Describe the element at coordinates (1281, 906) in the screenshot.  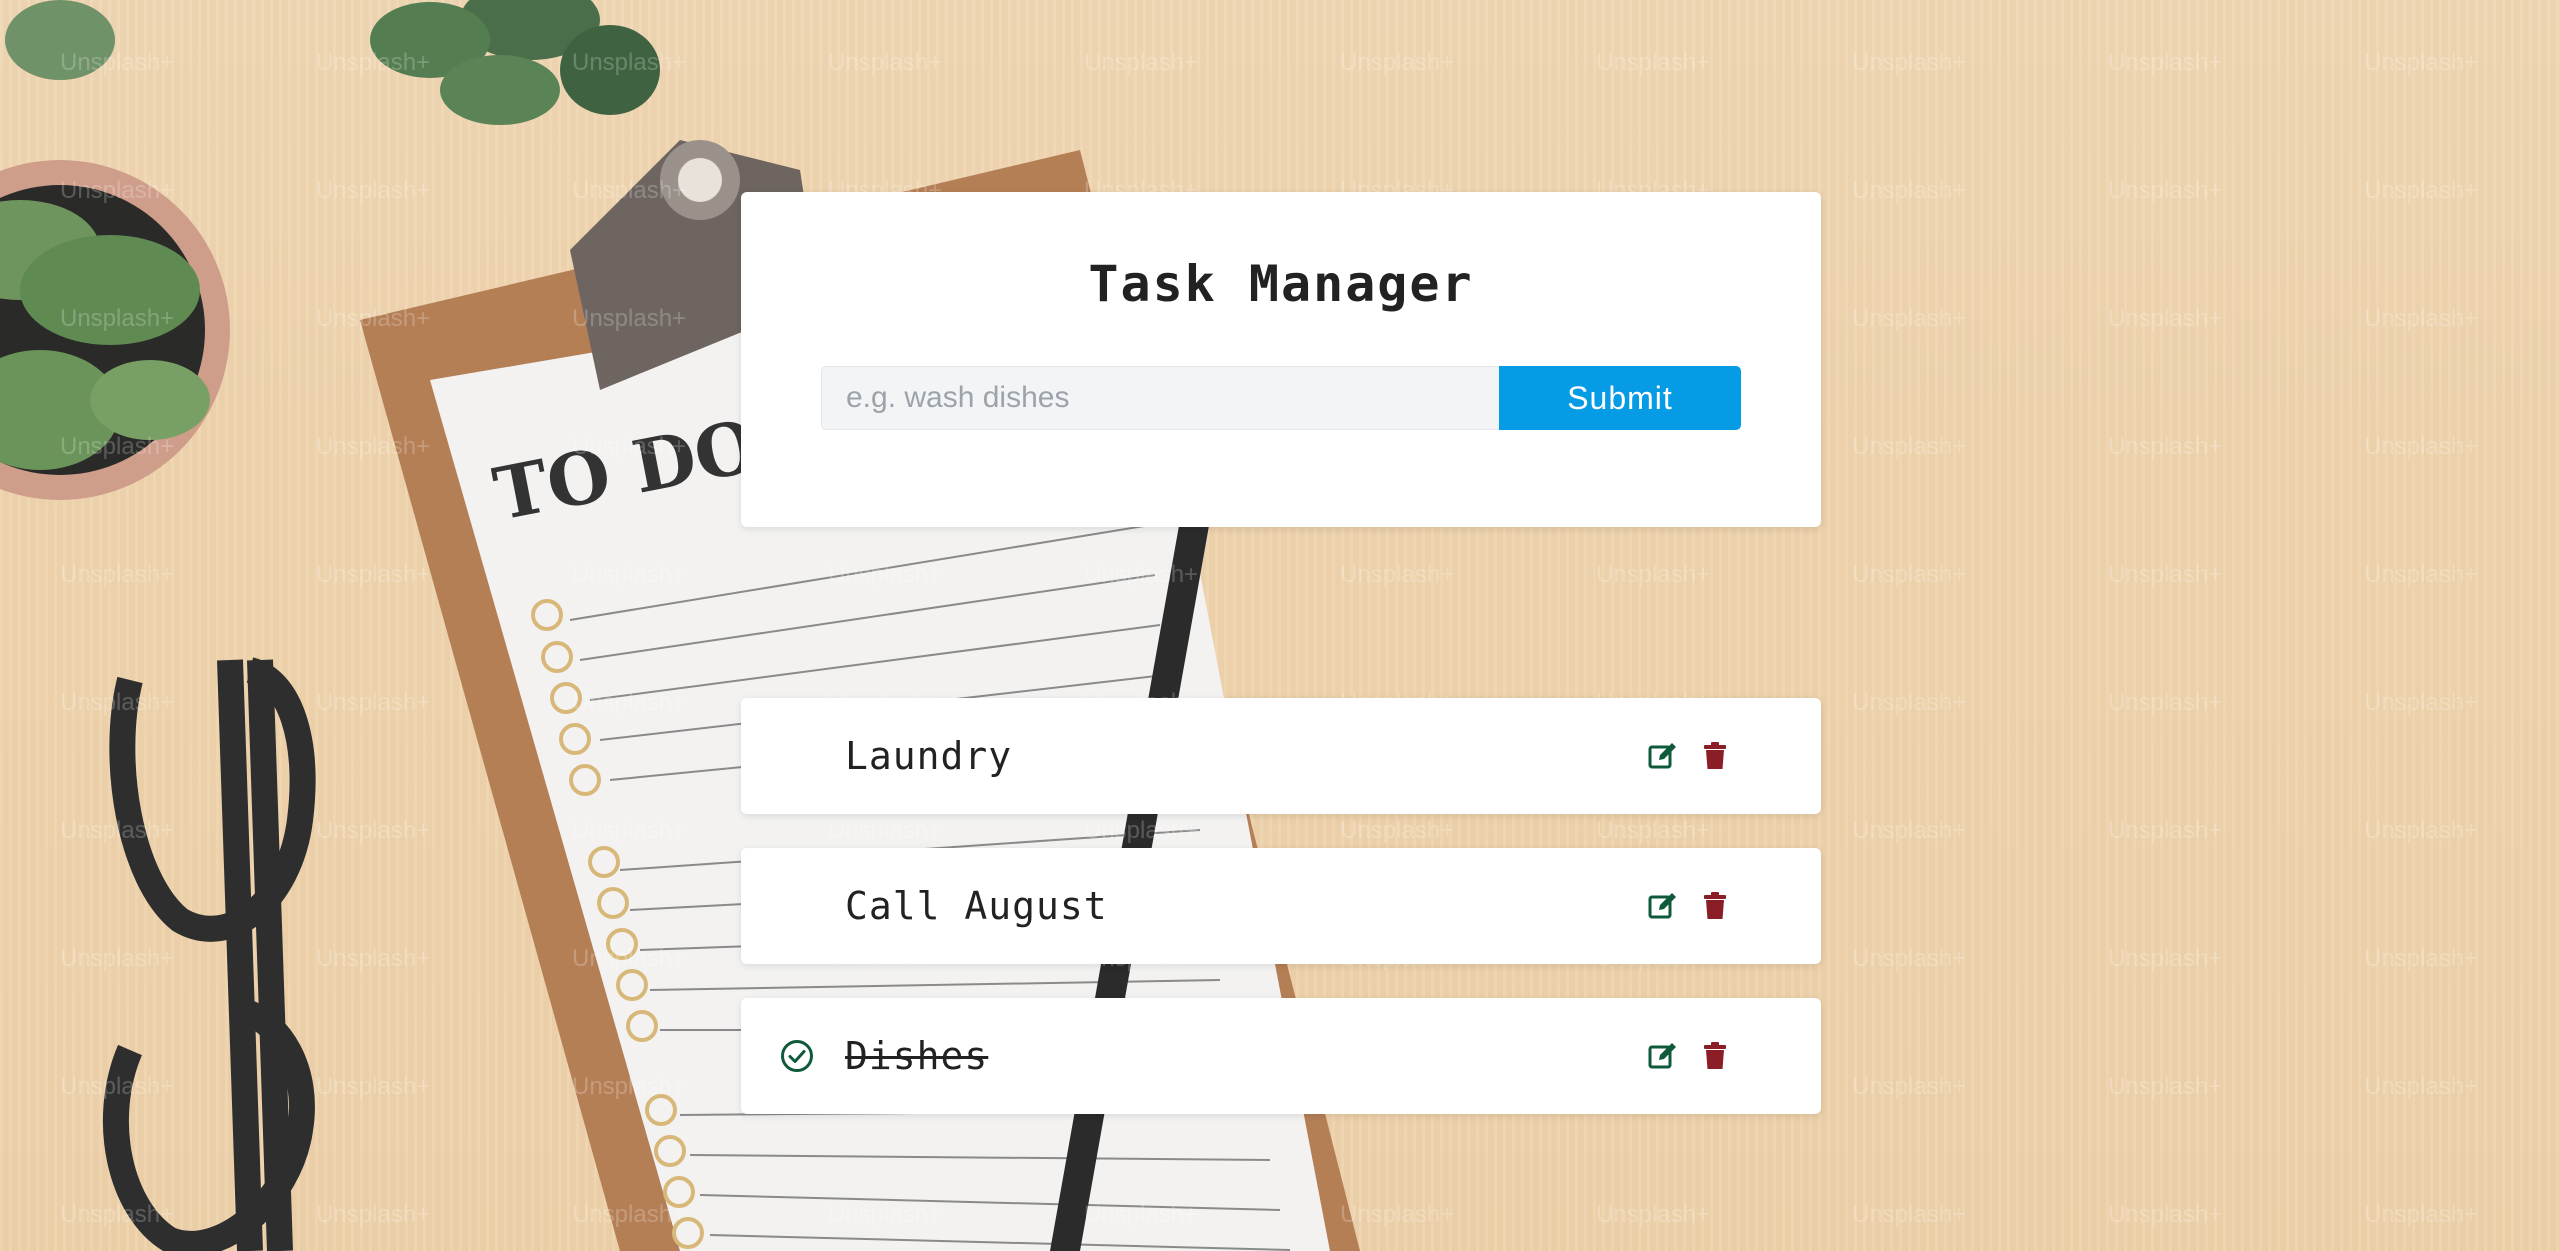
I see `task-item: Call August` at that location.